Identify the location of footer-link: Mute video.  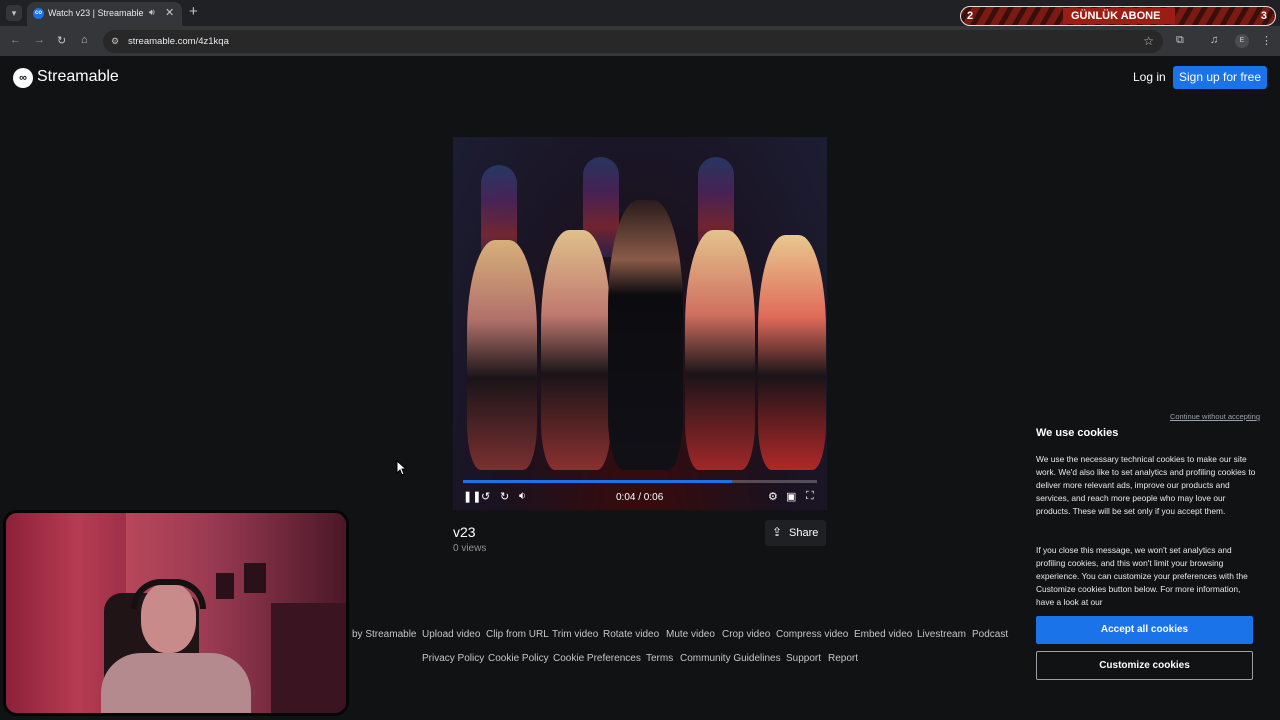
(690, 634).